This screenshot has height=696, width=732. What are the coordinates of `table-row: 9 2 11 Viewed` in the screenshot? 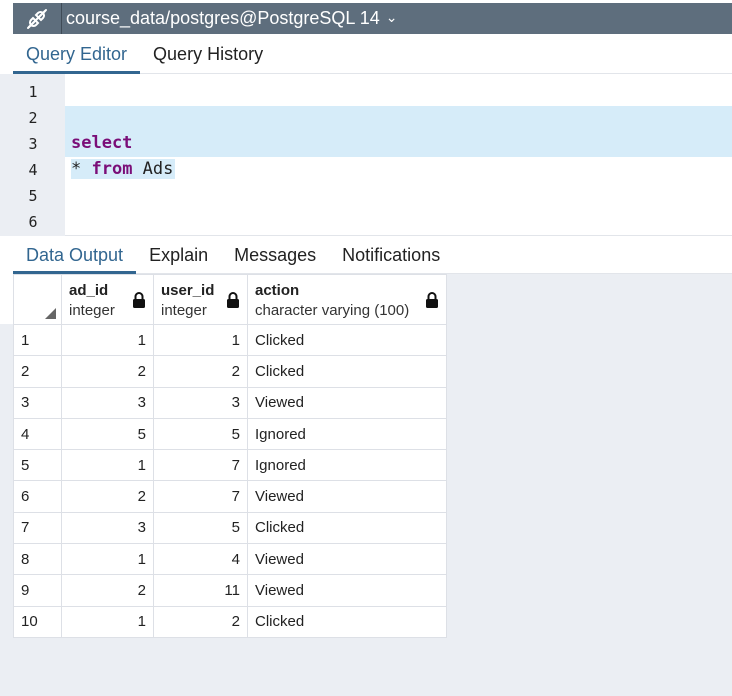 It's located at (230, 590).